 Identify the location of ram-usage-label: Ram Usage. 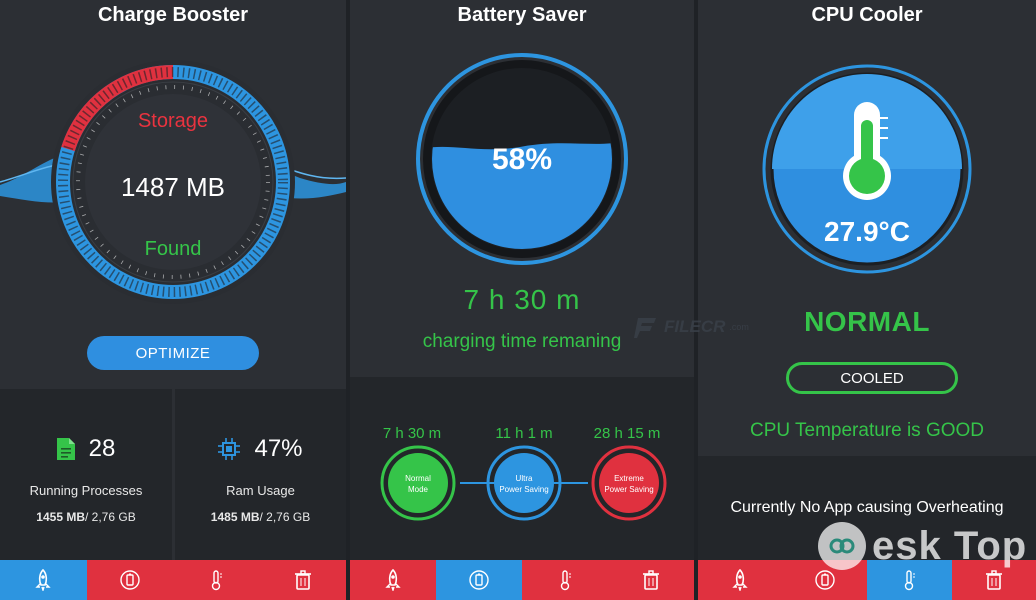
(260, 490).